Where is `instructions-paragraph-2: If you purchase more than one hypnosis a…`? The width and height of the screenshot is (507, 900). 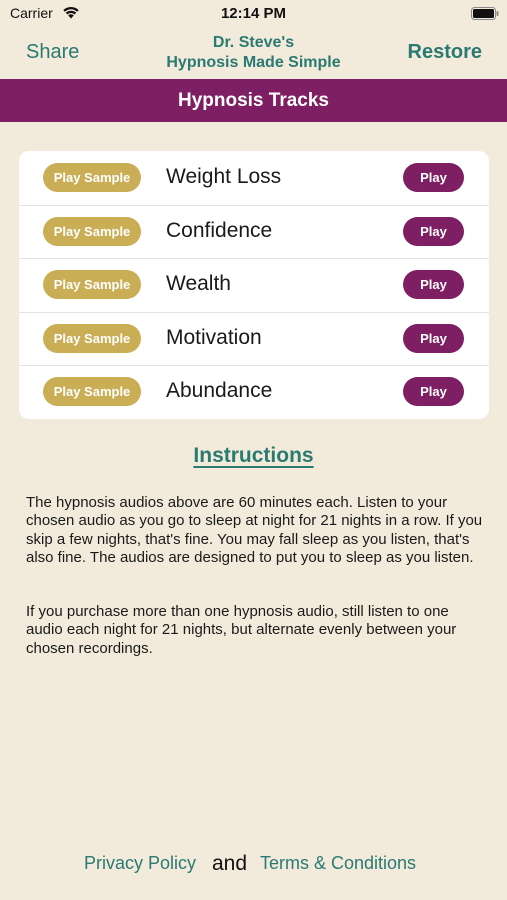 instructions-paragraph-2: If you purchase more than one hypnosis a… is located at coordinates (241, 630).